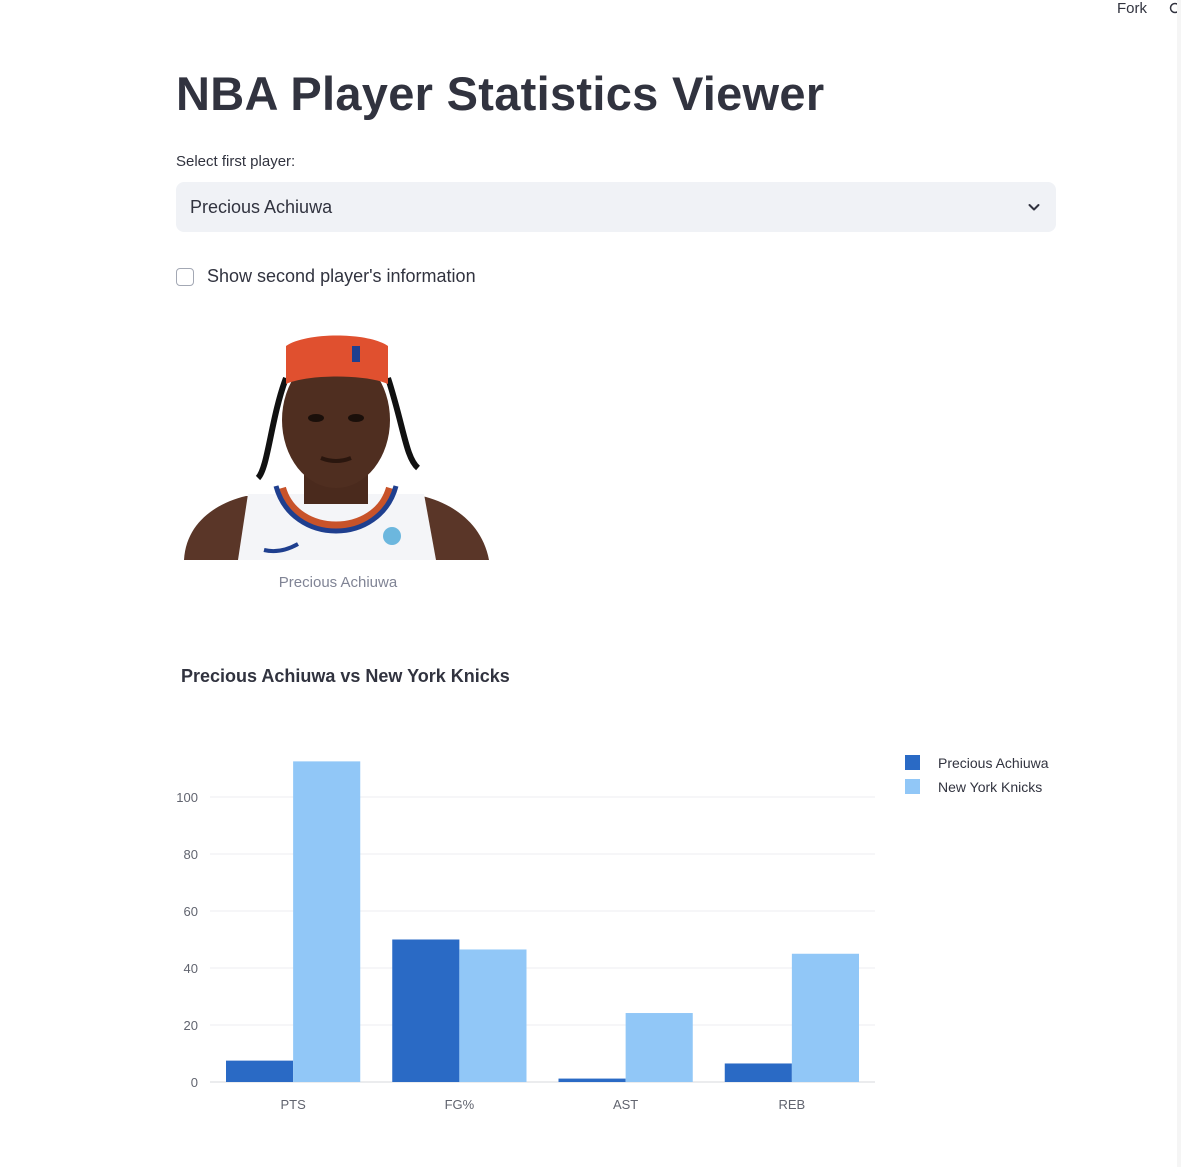 The height and width of the screenshot is (1167, 1181). What do you see at coordinates (341, 276) in the screenshot?
I see `second-player-checkbox-label: Show second player's information` at bounding box center [341, 276].